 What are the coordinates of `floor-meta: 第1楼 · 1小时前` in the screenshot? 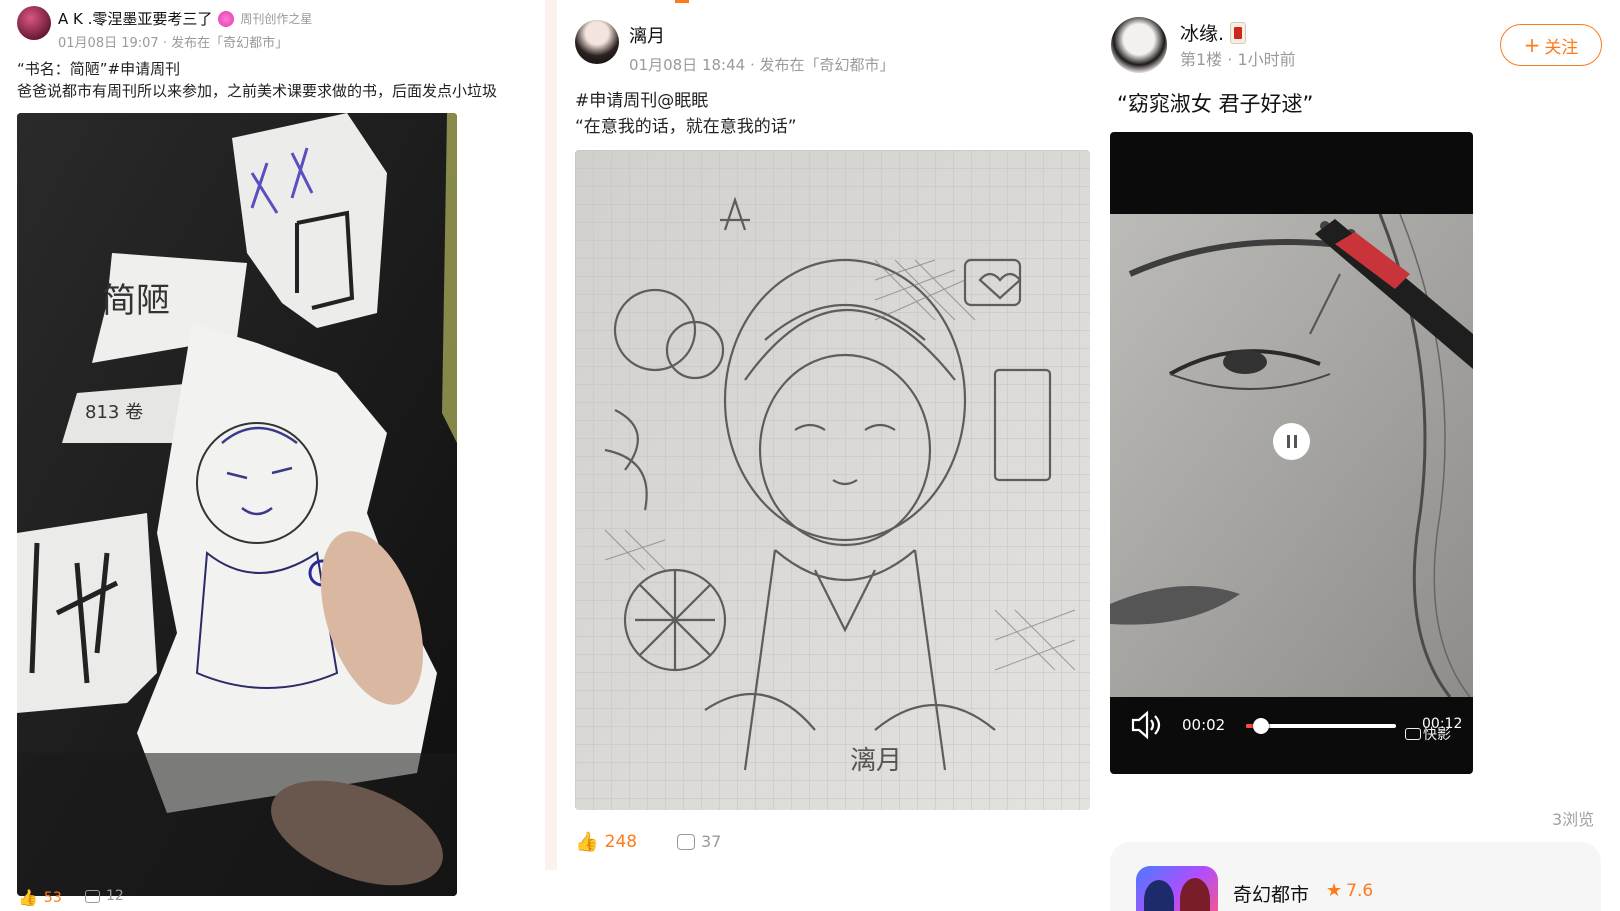 It's located at (1238, 59).